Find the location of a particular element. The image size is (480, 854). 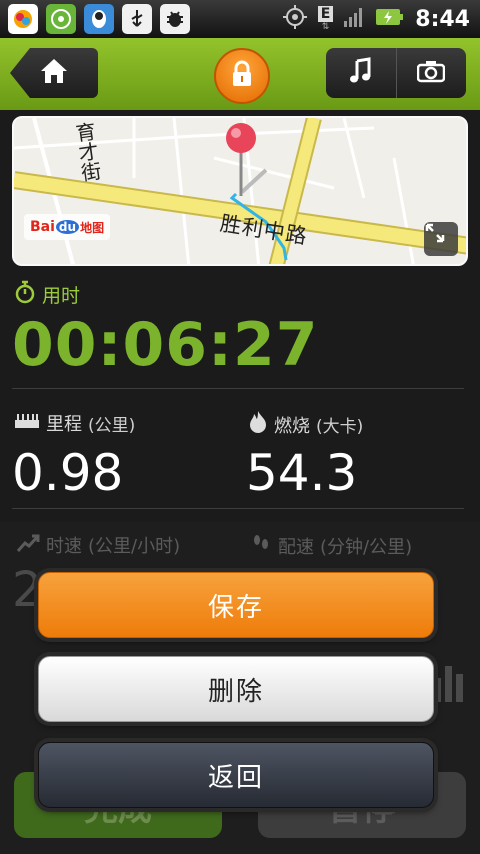

wechat-icon is located at coordinates (61, 19).